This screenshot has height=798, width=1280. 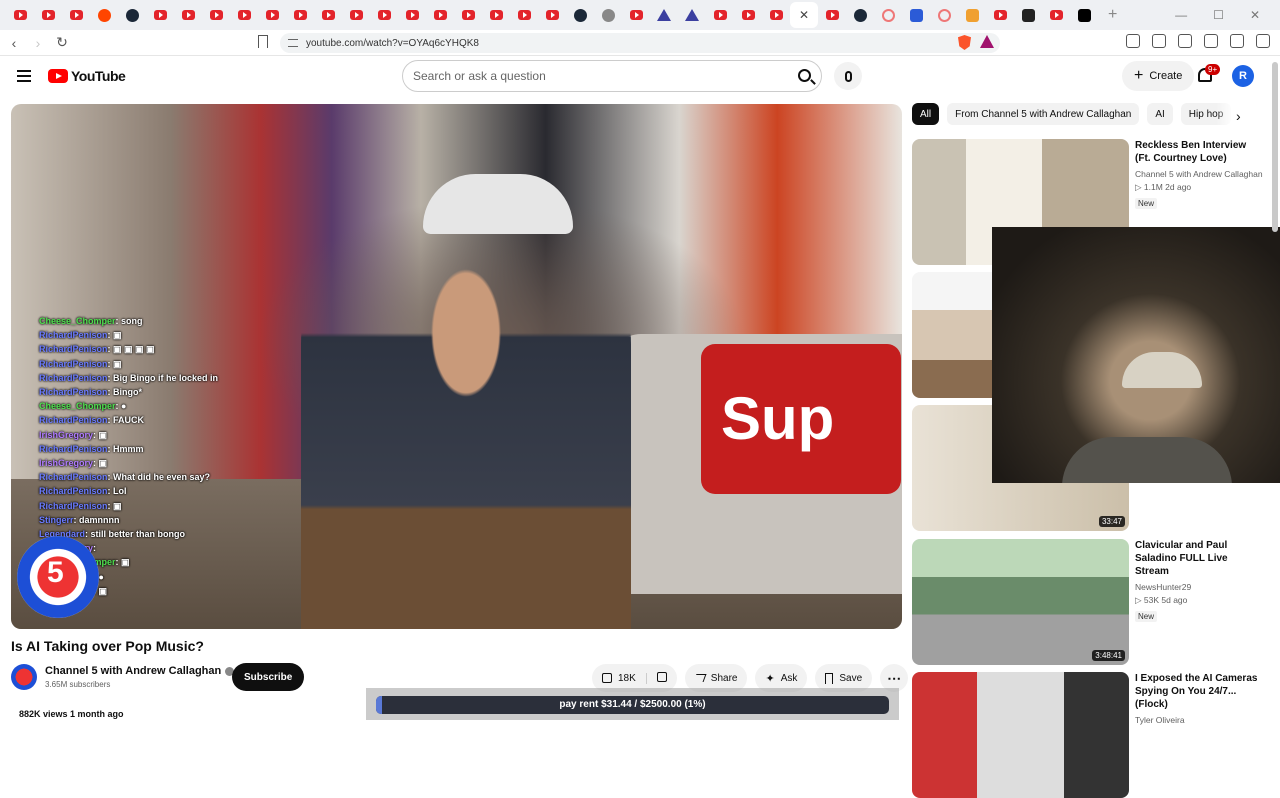 I want to click on video-channel-name: Channel 5 with Andrew Callaghan, so click(x=1199, y=174).